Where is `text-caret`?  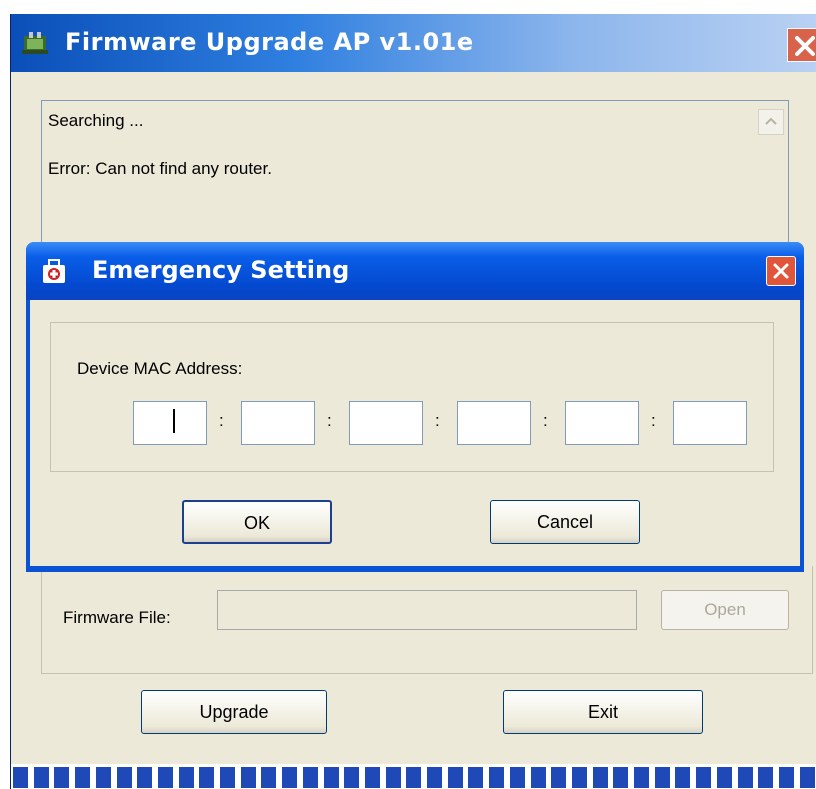 text-caret is located at coordinates (174, 421).